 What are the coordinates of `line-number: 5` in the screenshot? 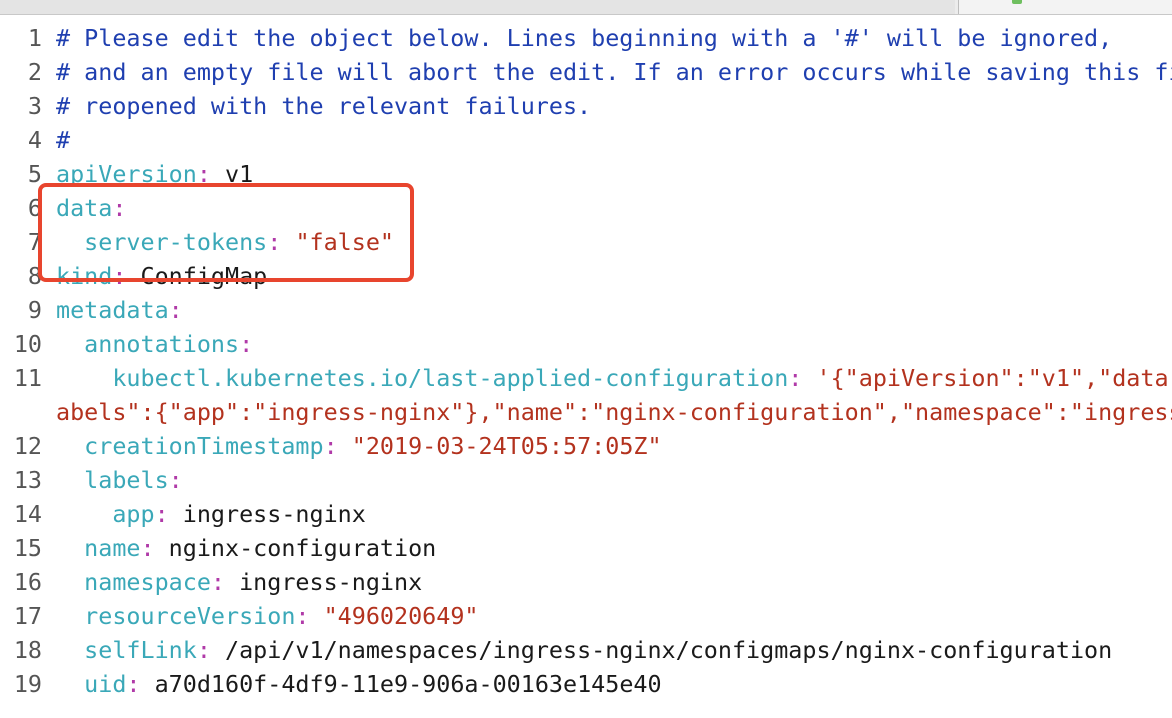 It's located at (34, 174).